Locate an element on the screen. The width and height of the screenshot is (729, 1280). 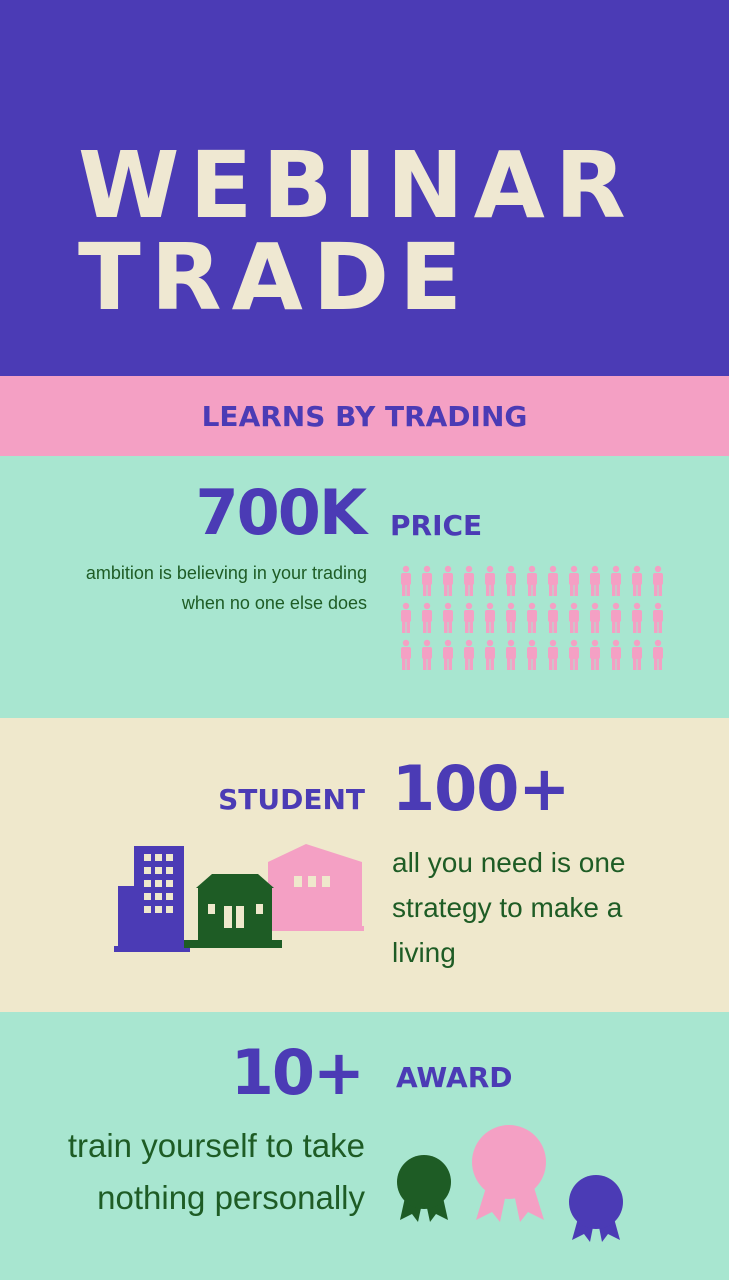
price-label: PRICE is located at coordinates (436, 525).